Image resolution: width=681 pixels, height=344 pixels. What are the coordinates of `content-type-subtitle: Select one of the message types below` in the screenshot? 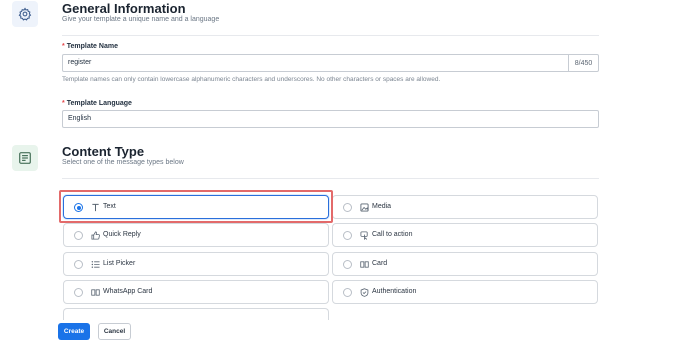 It's located at (123, 162).